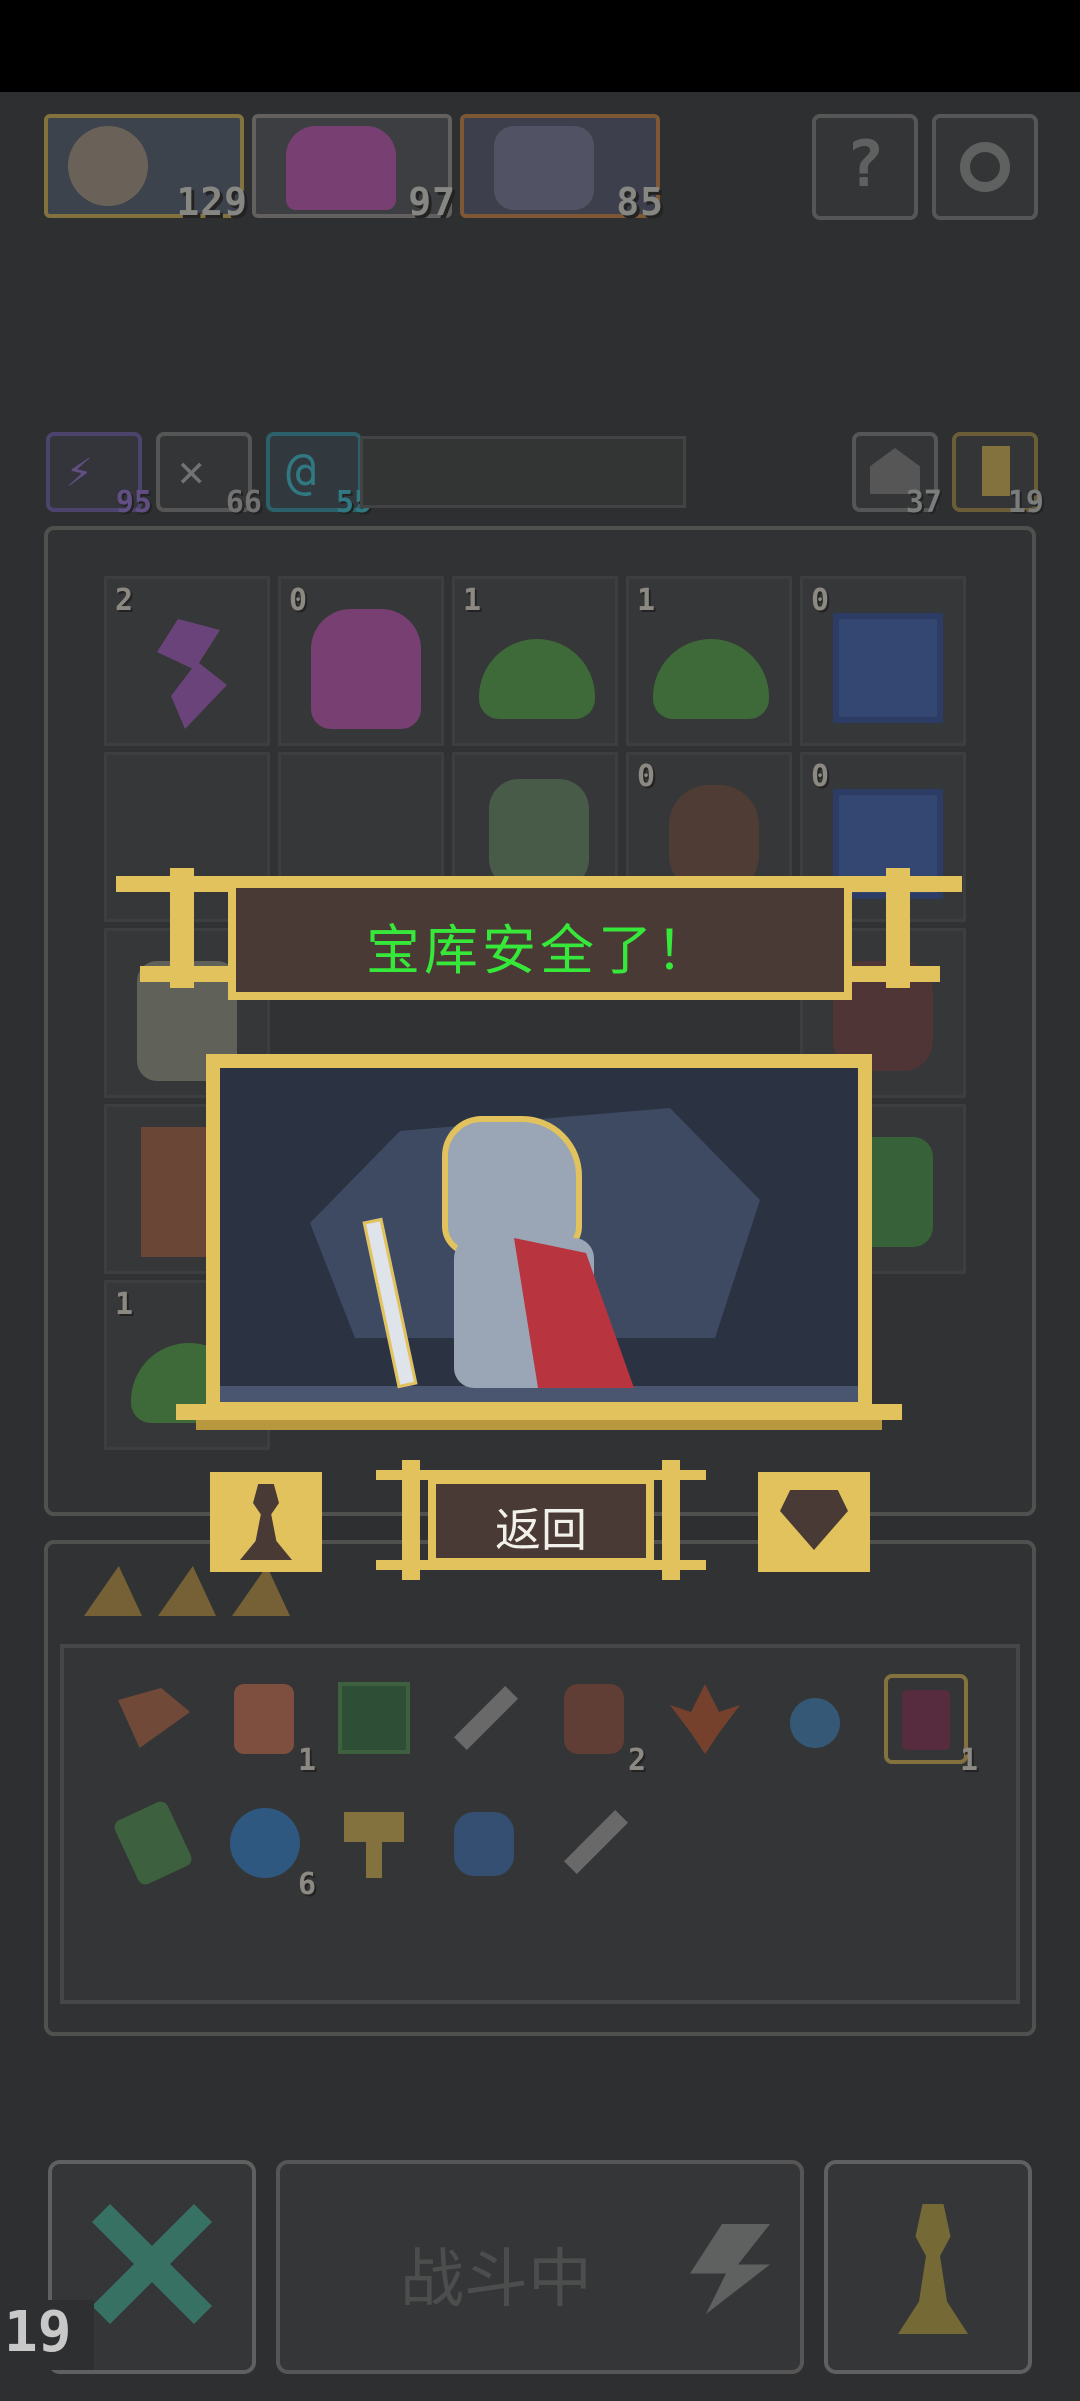 The width and height of the screenshot is (1080, 2401). Describe the element at coordinates (374, 1858) in the screenshot. I see `key-shaft` at that location.